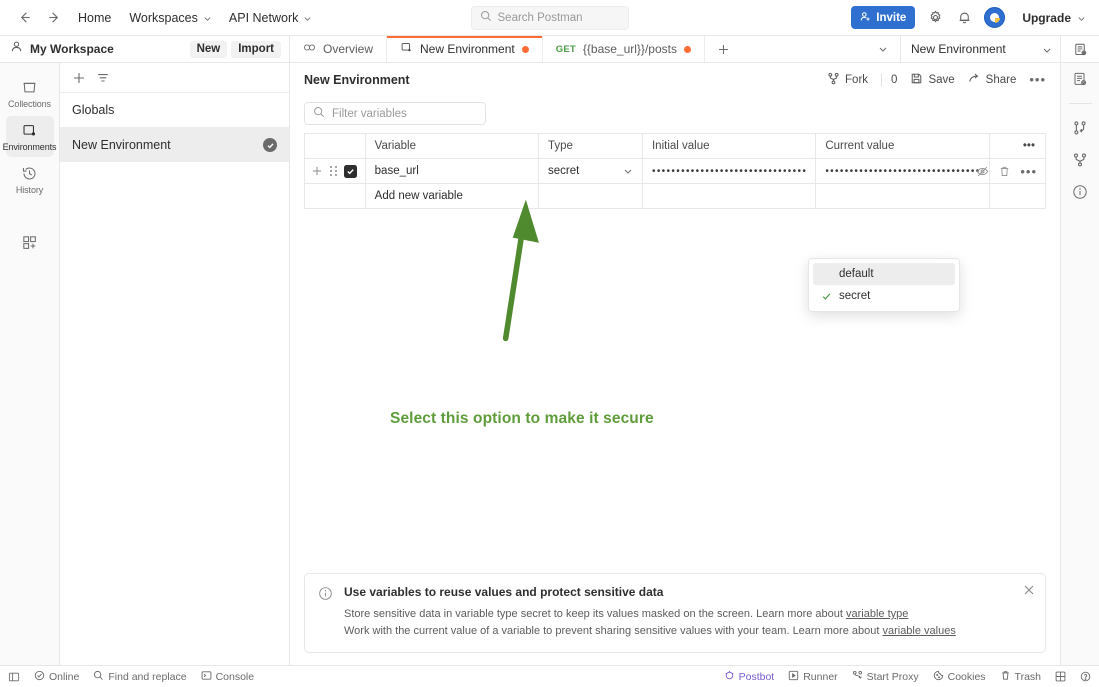  Describe the element at coordinates (319, 114) in the screenshot. I see `search-icon` at that location.